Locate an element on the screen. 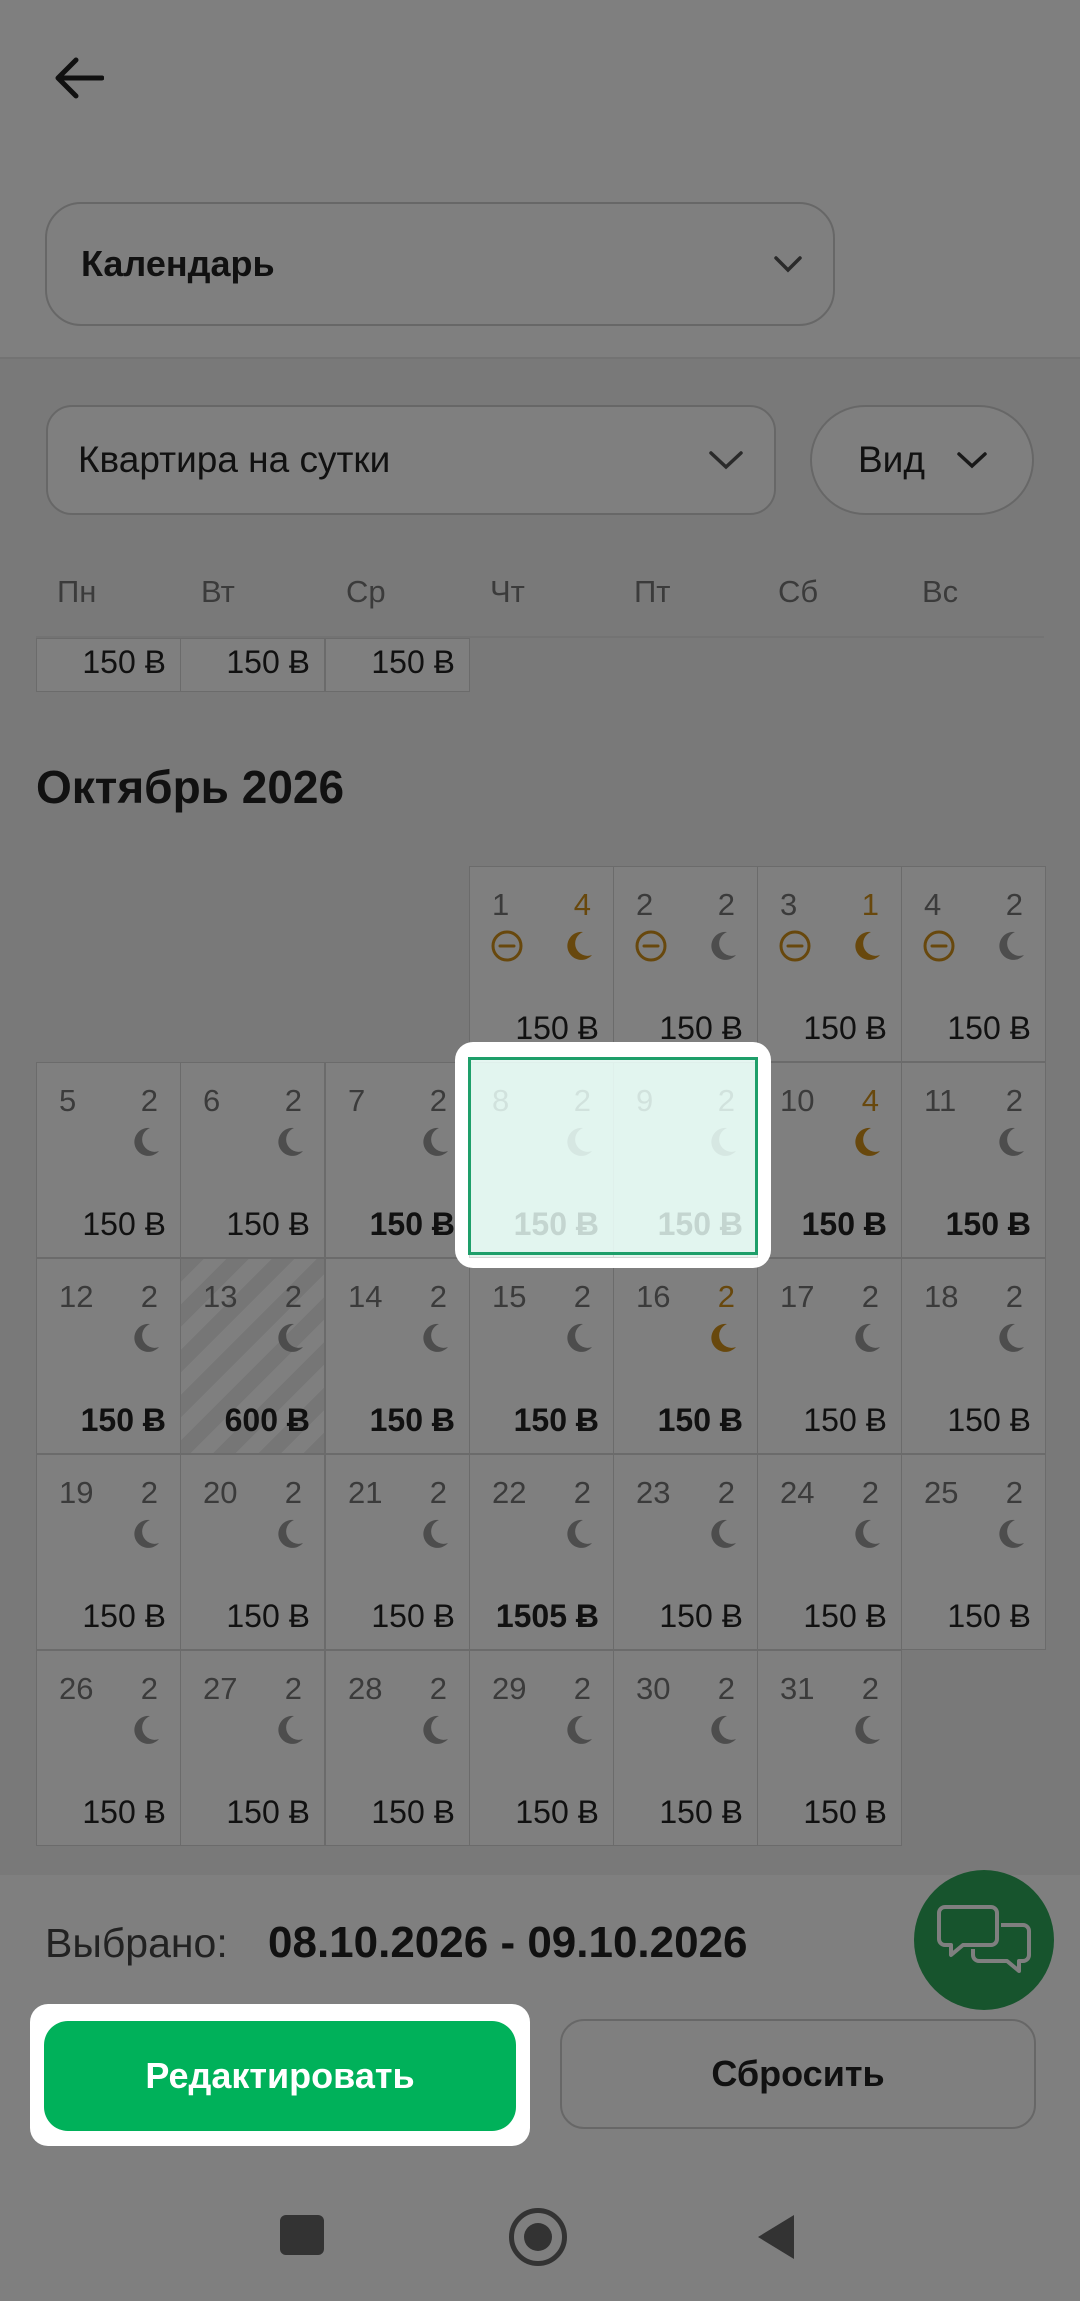  selected-range-box is located at coordinates (613, 1156).